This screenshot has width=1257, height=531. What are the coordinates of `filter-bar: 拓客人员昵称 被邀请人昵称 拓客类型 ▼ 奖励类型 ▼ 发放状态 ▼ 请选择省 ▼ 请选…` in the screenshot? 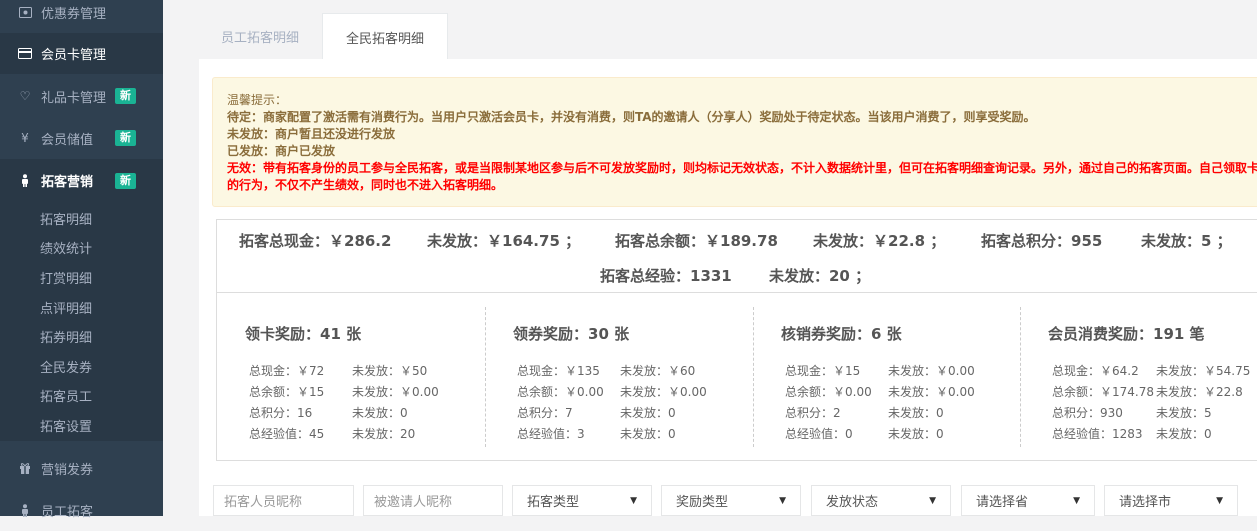 It's located at (735, 500).